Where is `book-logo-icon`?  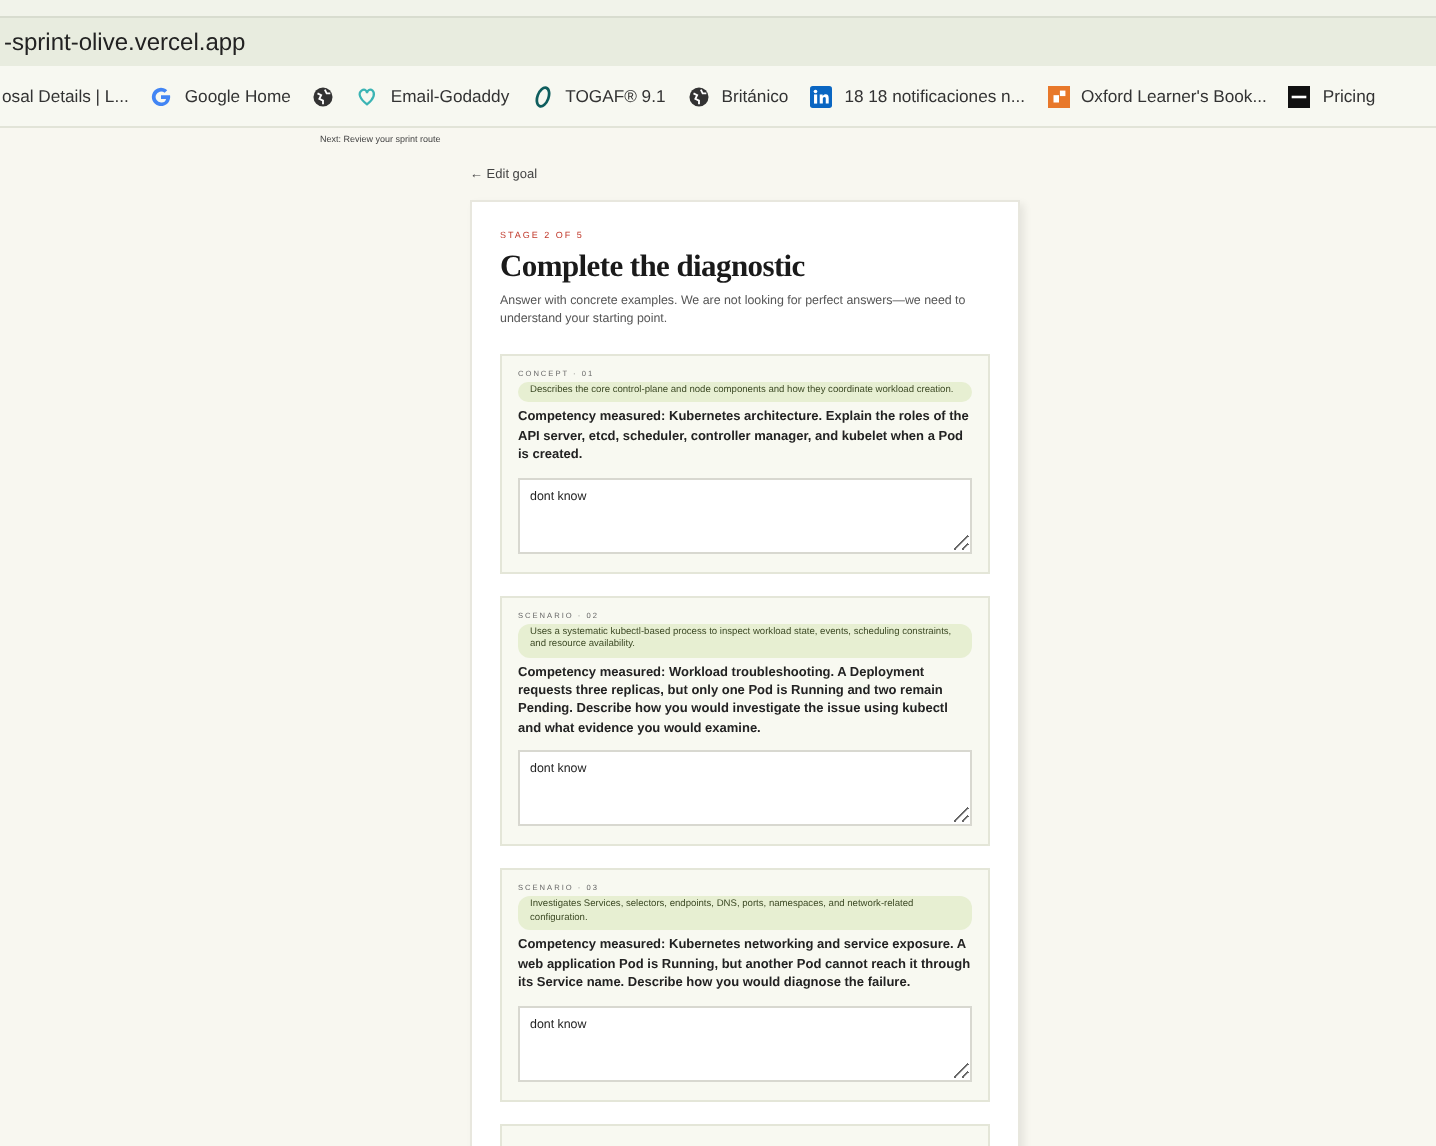 book-logo-icon is located at coordinates (1058, 96).